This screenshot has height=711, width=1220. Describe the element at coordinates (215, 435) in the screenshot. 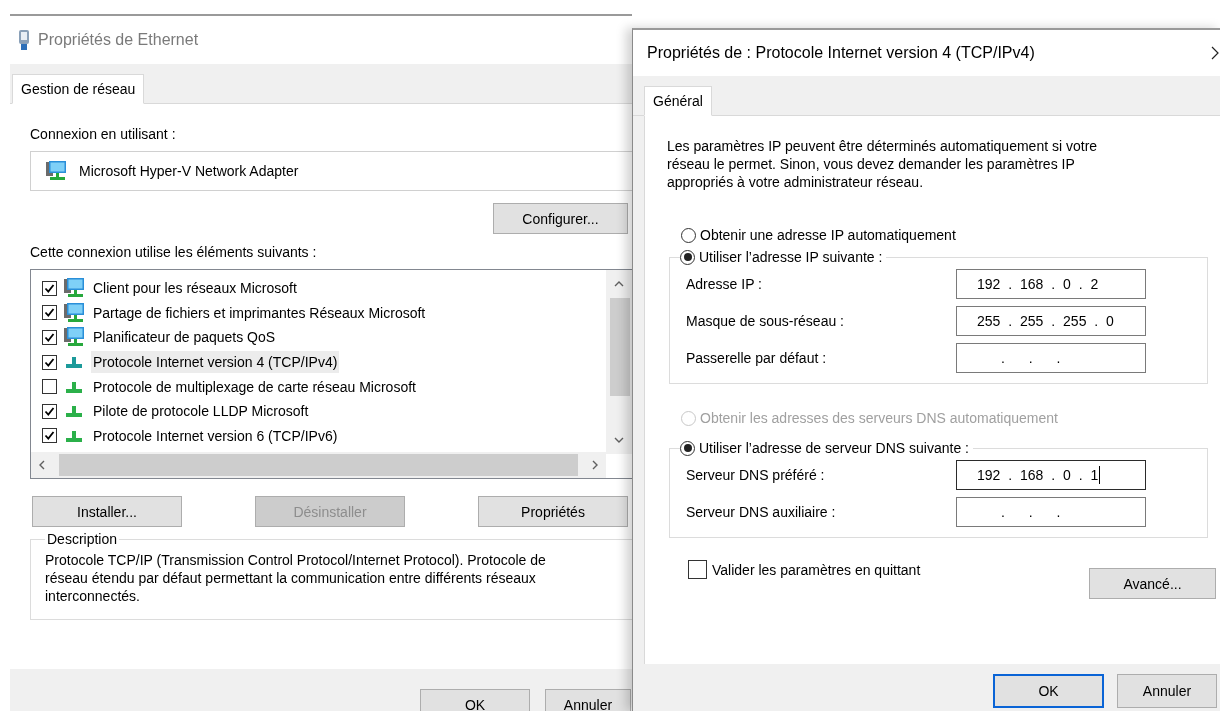

I see `list-item: Protocole Internet version 6 (TCP/IPv6)` at that location.